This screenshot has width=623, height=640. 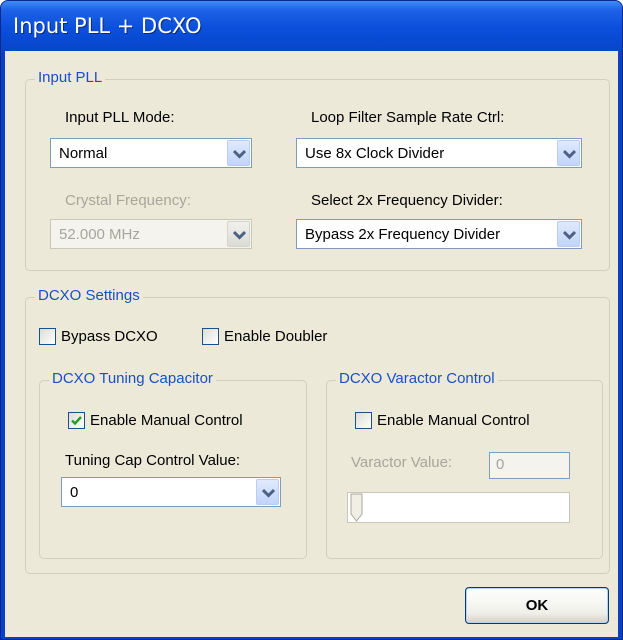 I want to click on tuning-capacitor-legend: DCXO Tuning Capacitor, so click(x=132, y=379).